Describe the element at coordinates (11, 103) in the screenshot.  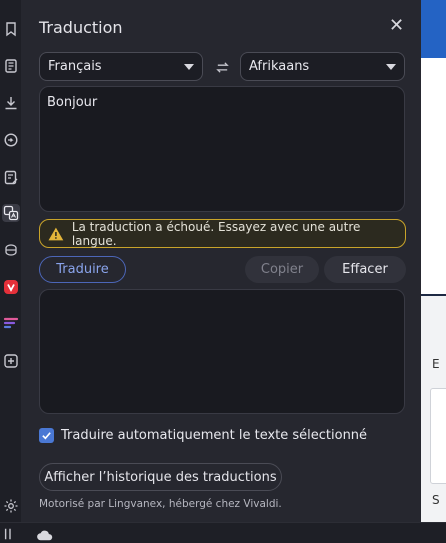
I see `downloads-icon` at that location.